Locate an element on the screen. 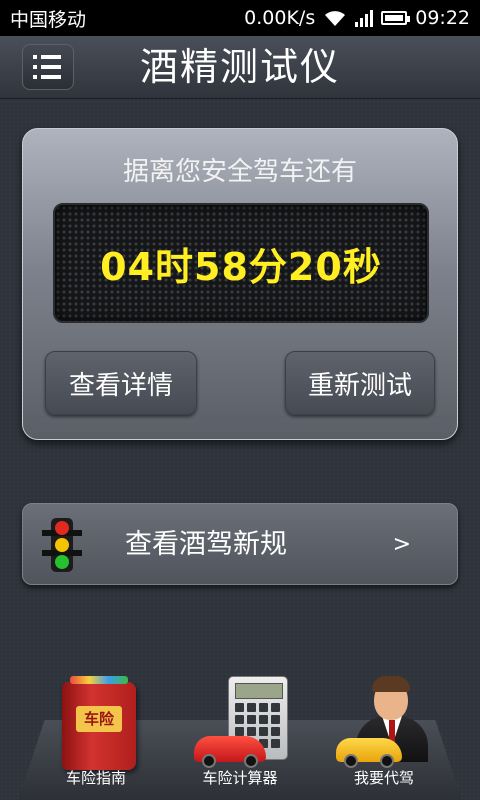 Image resolution: width=480 pixels, height=800 pixels. red-car-icon is located at coordinates (230, 752).